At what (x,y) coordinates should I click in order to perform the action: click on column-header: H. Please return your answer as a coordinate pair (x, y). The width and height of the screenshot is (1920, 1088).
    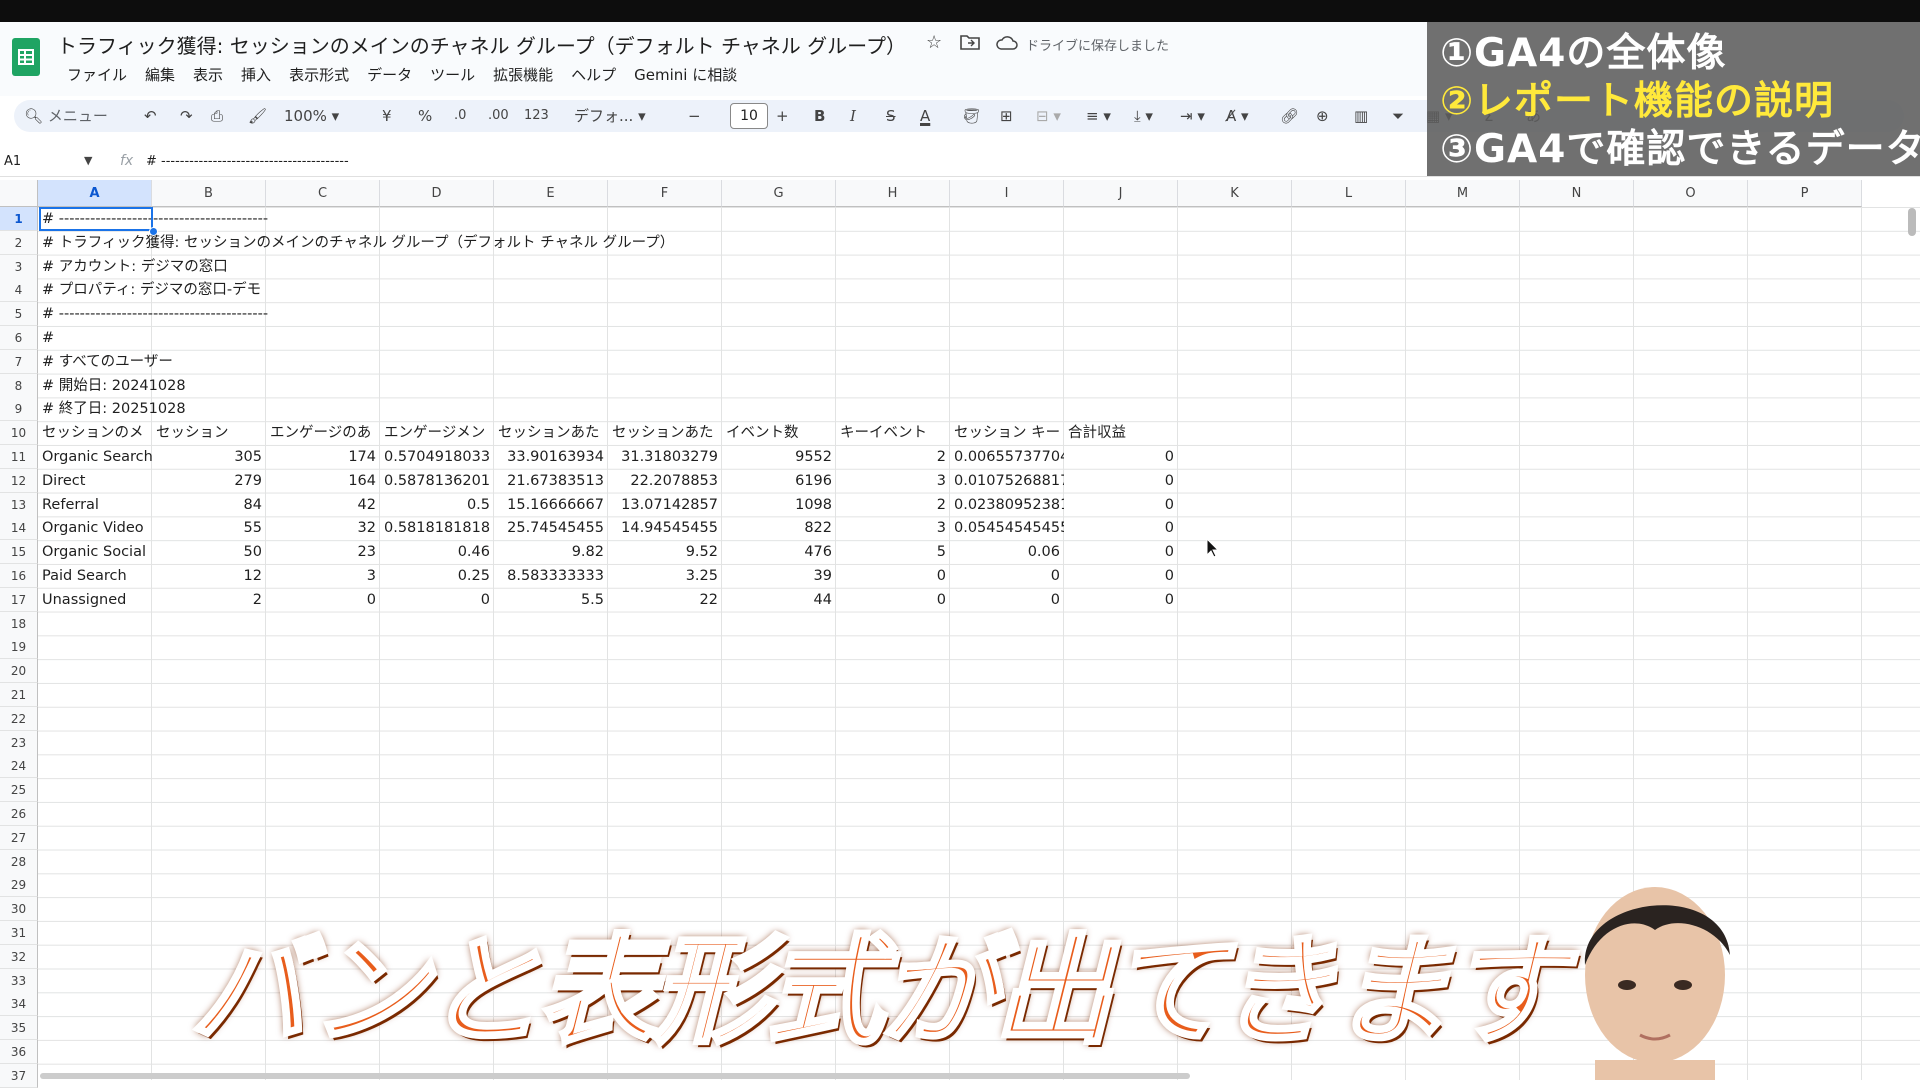
    Looking at the image, I should click on (893, 193).